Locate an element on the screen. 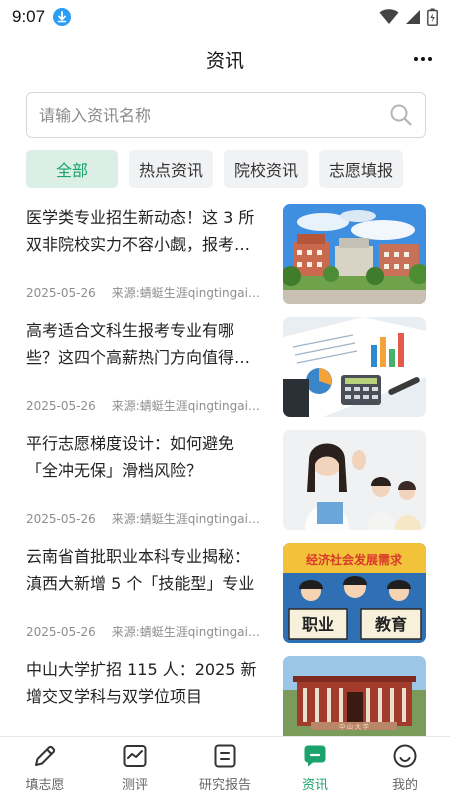  bottom-navigation: 填志愿 测评 研究报告 资讯 我的 is located at coordinates (225, 766).